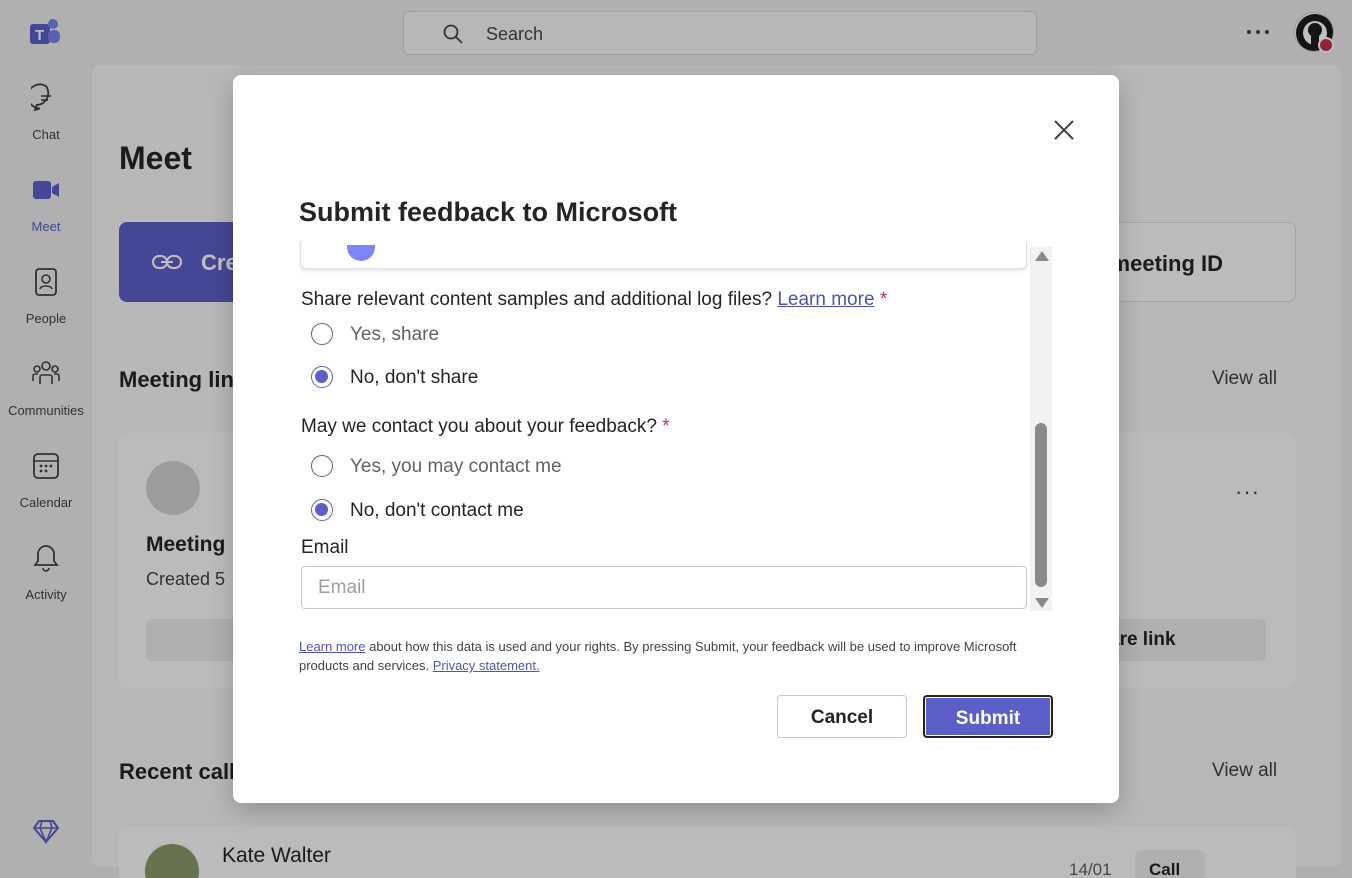 This screenshot has height=878, width=1352. Describe the element at coordinates (486, 665) in the screenshot. I see `privacy-statement-link: Privacy statement.` at that location.